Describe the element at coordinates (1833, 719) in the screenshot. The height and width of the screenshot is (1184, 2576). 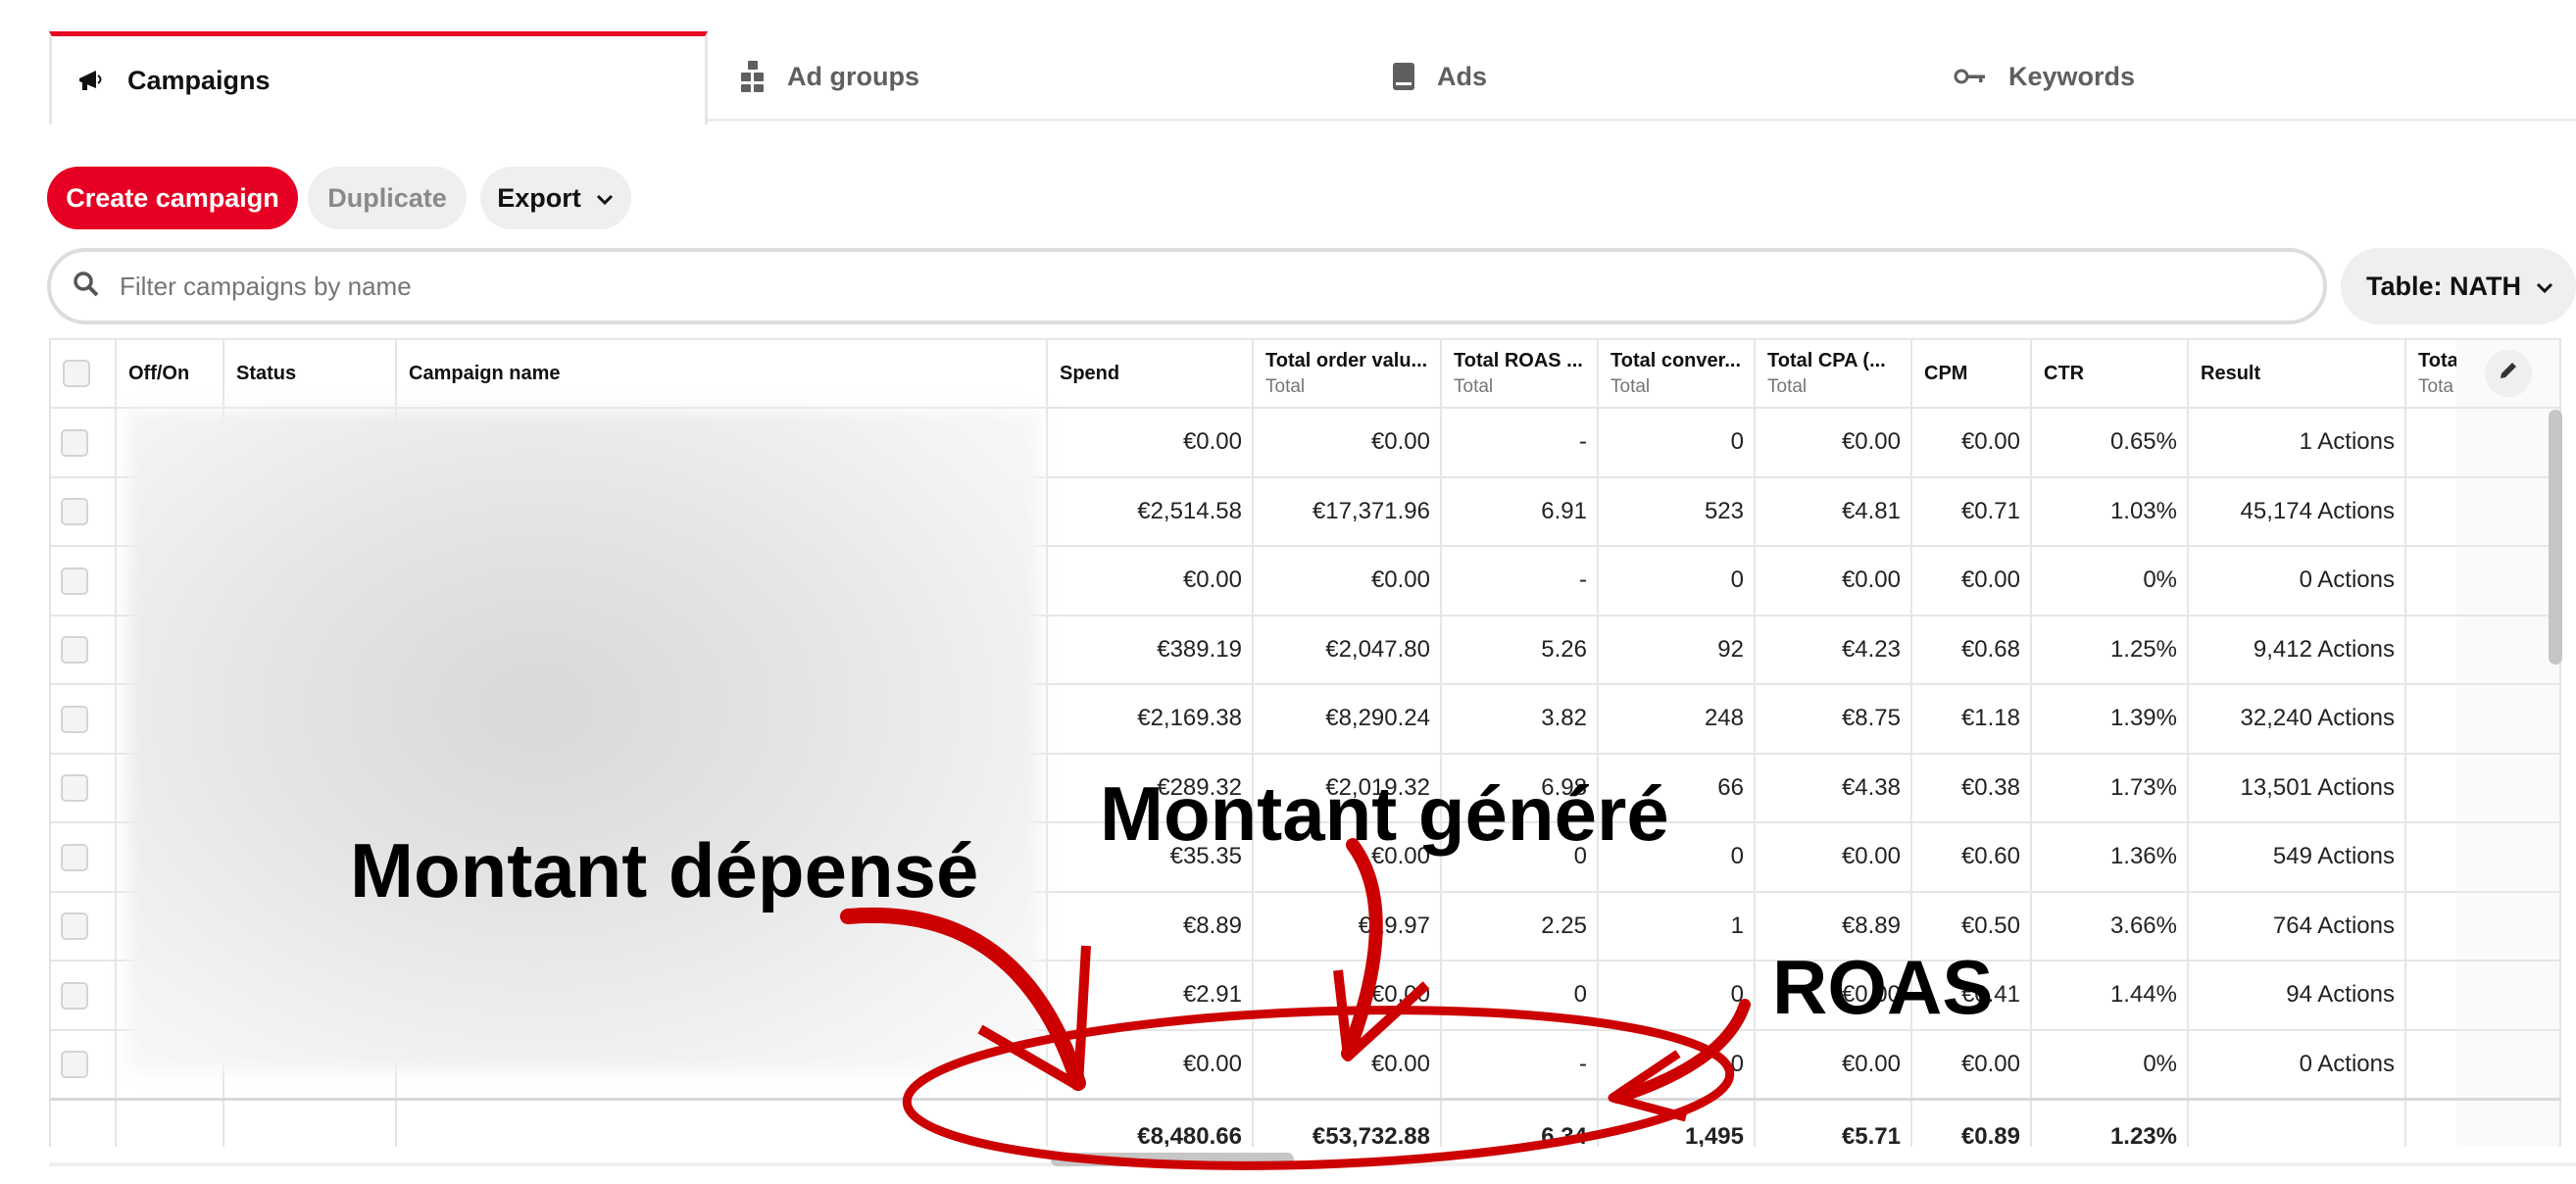
I see `table-cell: €8.75` at that location.